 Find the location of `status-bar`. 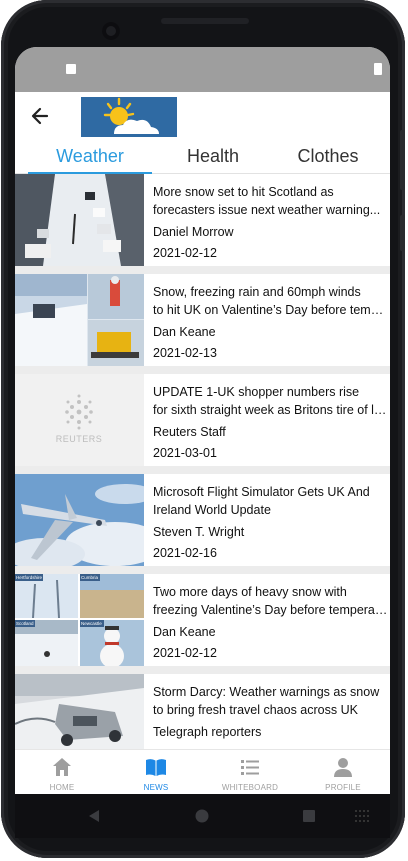

status-bar is located at coordinates (202, 69).